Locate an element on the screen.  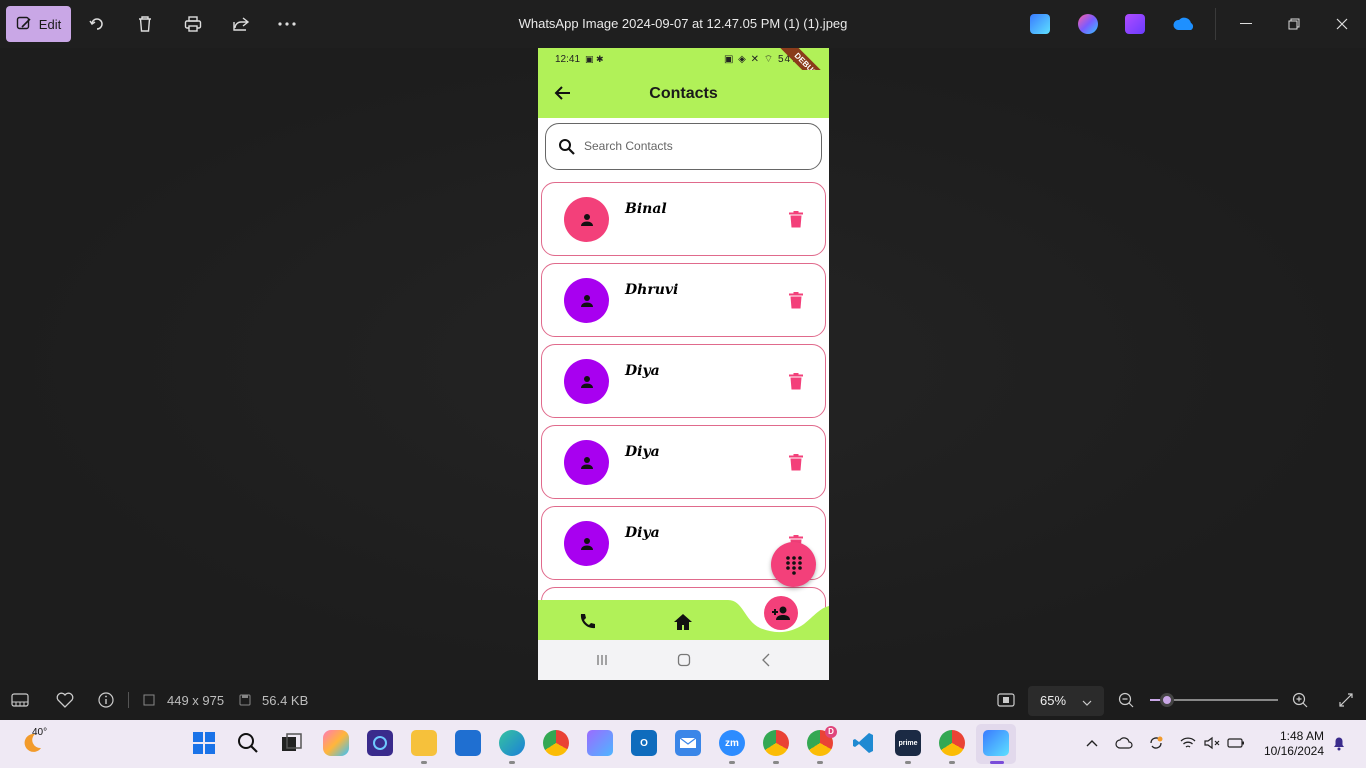
nav-call-icon is located at coordinates (587, 622).